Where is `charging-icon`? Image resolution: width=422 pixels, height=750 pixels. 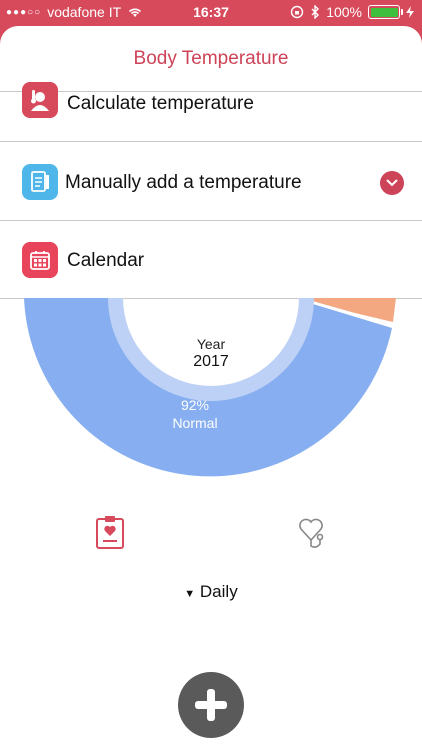 charging-icon is located at coordinates (410, 12).